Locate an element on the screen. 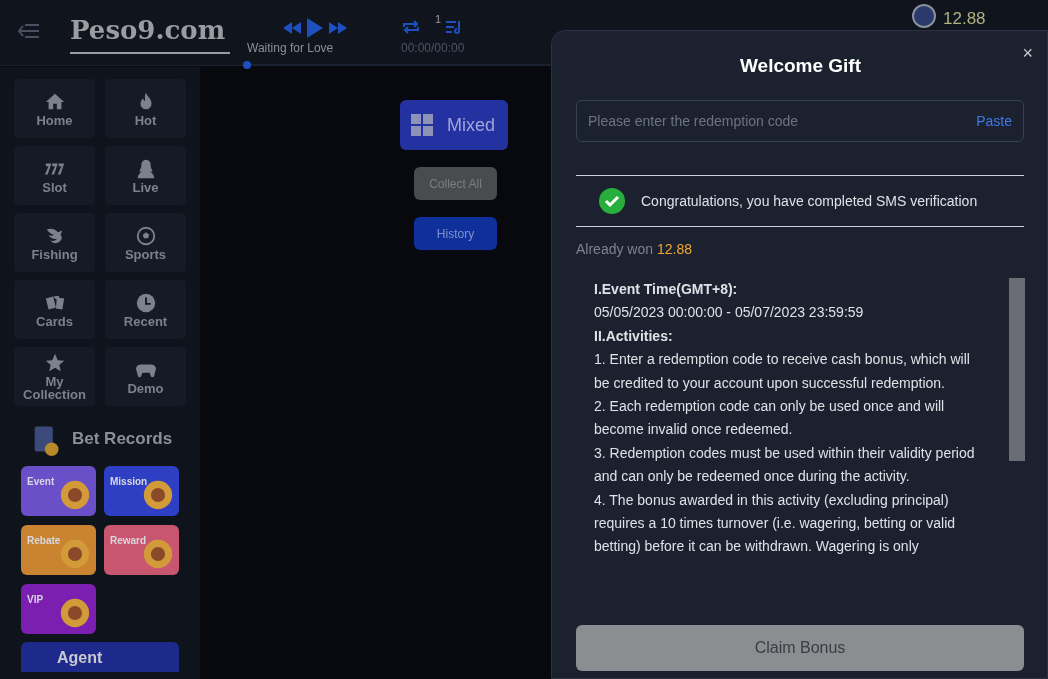 Image resolution: width=1048 pixels, height=679 pixels. already-won-label: Already won is located at coordinates (615, 249).